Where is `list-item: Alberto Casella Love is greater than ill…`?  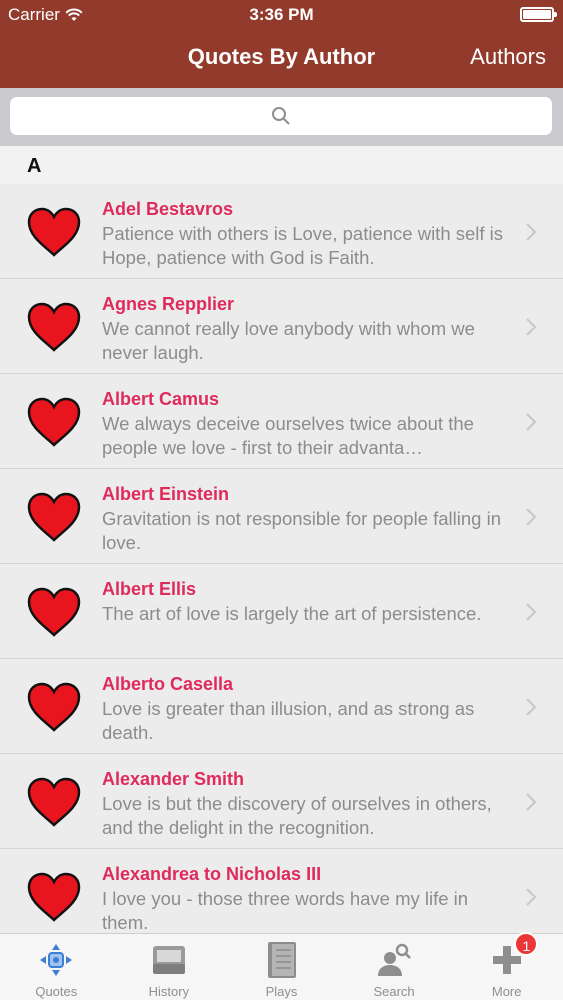
list-item: Alberto Casella Love is greater than ill… is located at coordinates (281, 706).